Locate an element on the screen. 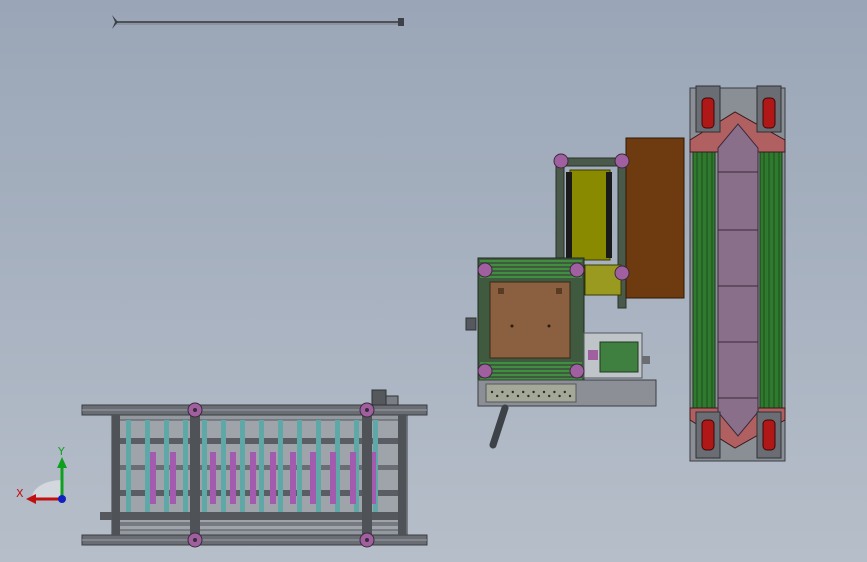 The width and height of the screenshot is (867, 562). lower-rack-assembly is located at coordinates (254, 468).